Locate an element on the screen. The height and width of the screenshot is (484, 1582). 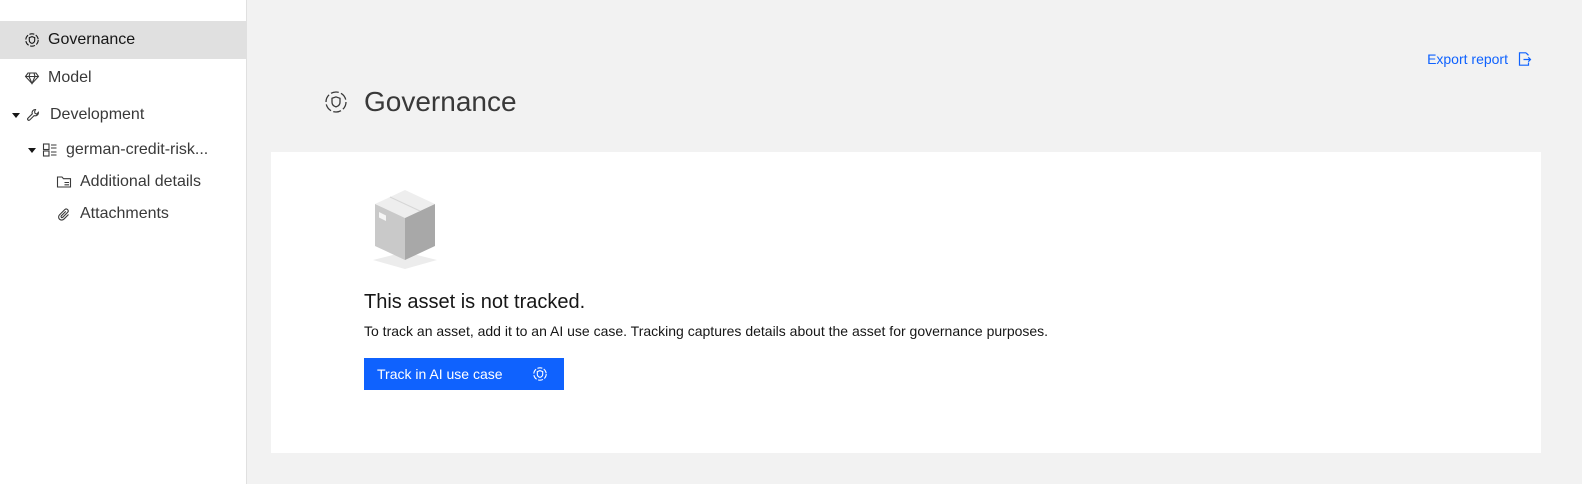
sidebar-item-model: Model is located at coordinates (123, 78).